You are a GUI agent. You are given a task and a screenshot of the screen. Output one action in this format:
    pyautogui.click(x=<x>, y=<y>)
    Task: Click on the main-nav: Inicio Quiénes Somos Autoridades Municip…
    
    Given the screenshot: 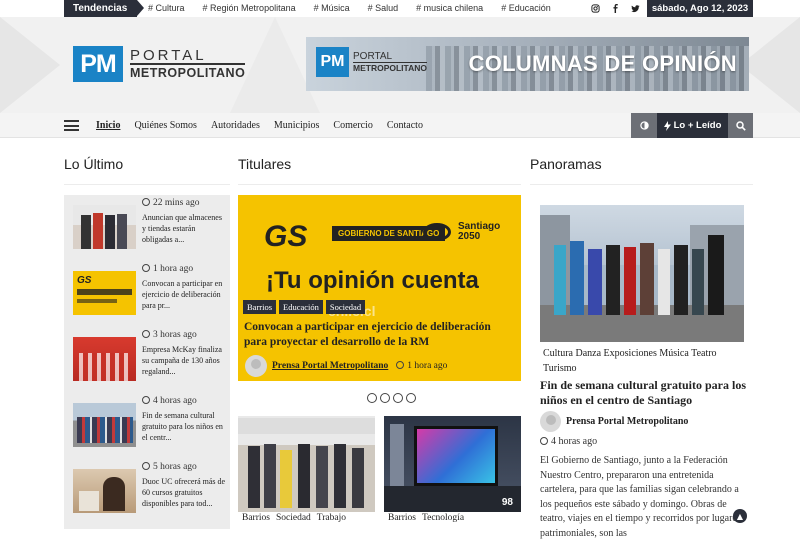 What is the action you would take?
    pyautogui.click(x=400, y=125)
    